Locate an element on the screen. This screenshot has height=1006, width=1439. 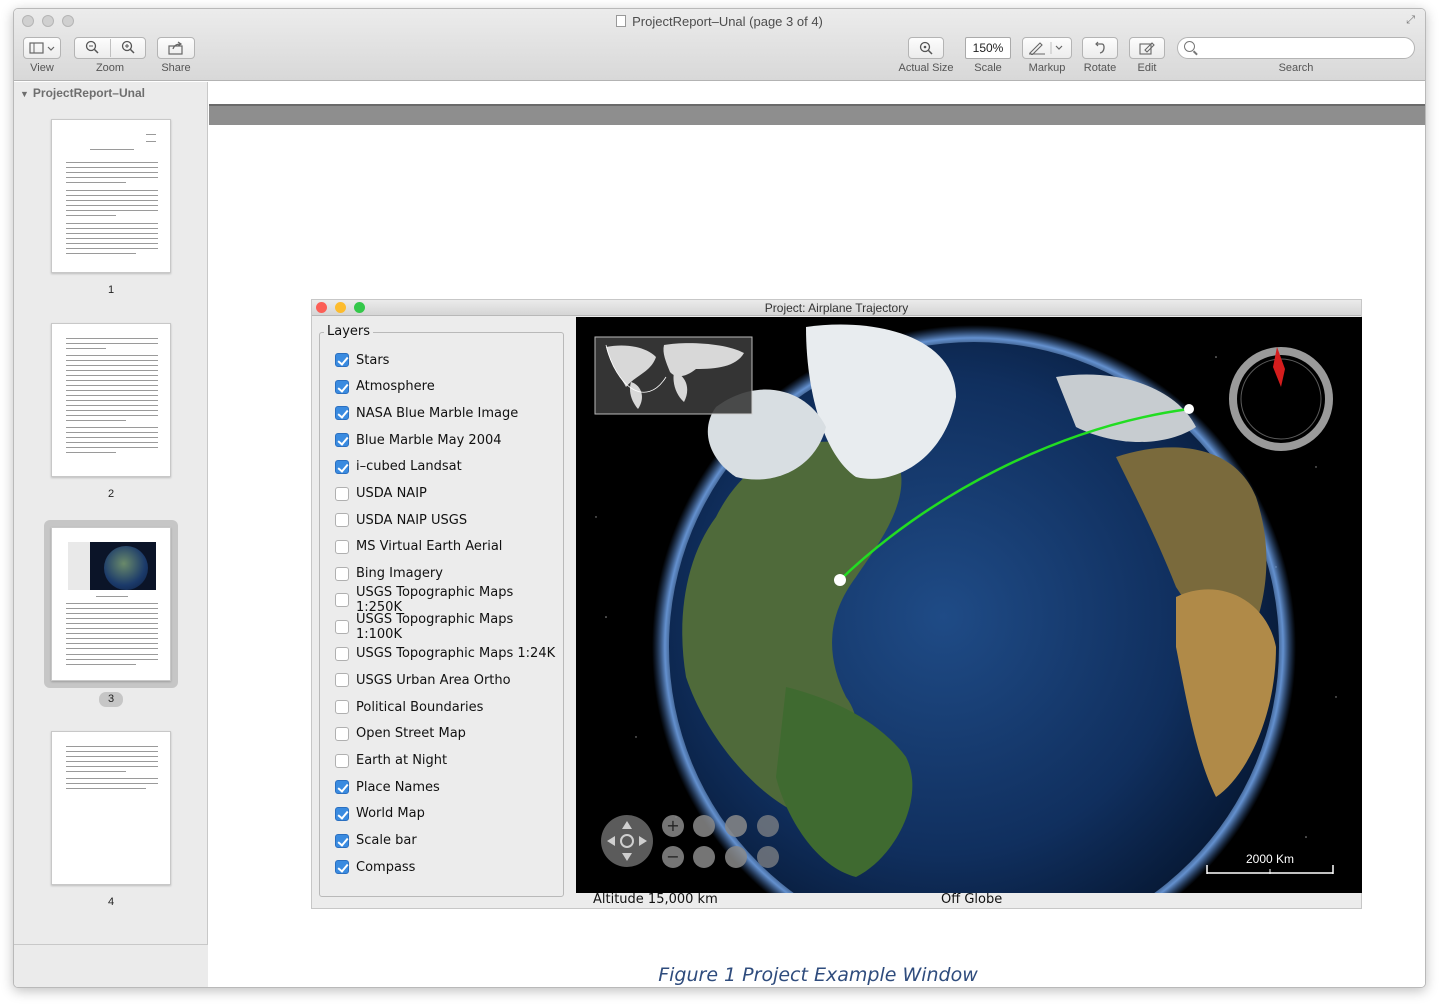
page-number-2: 2 is located at coordinates (111, 494).